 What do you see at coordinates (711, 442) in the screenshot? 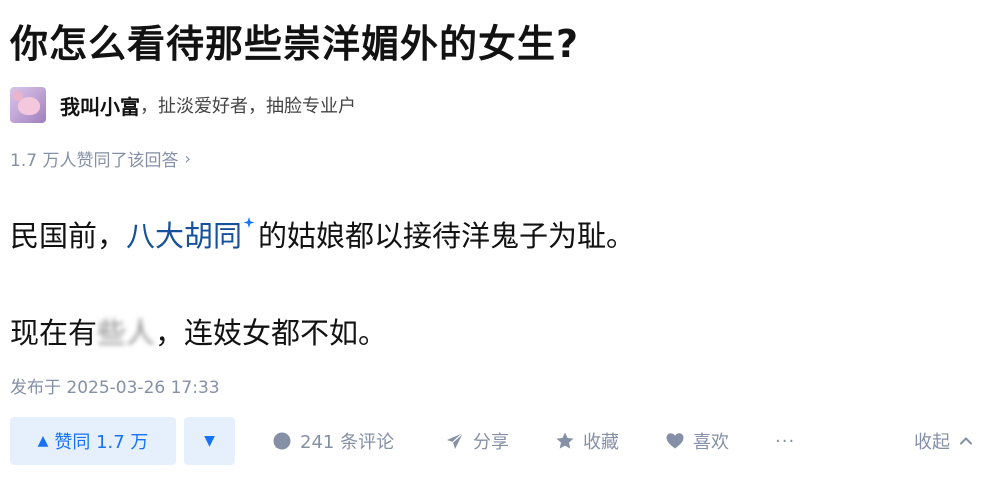
I see `like-label: 喜欢` at bounding box center [711, 442].